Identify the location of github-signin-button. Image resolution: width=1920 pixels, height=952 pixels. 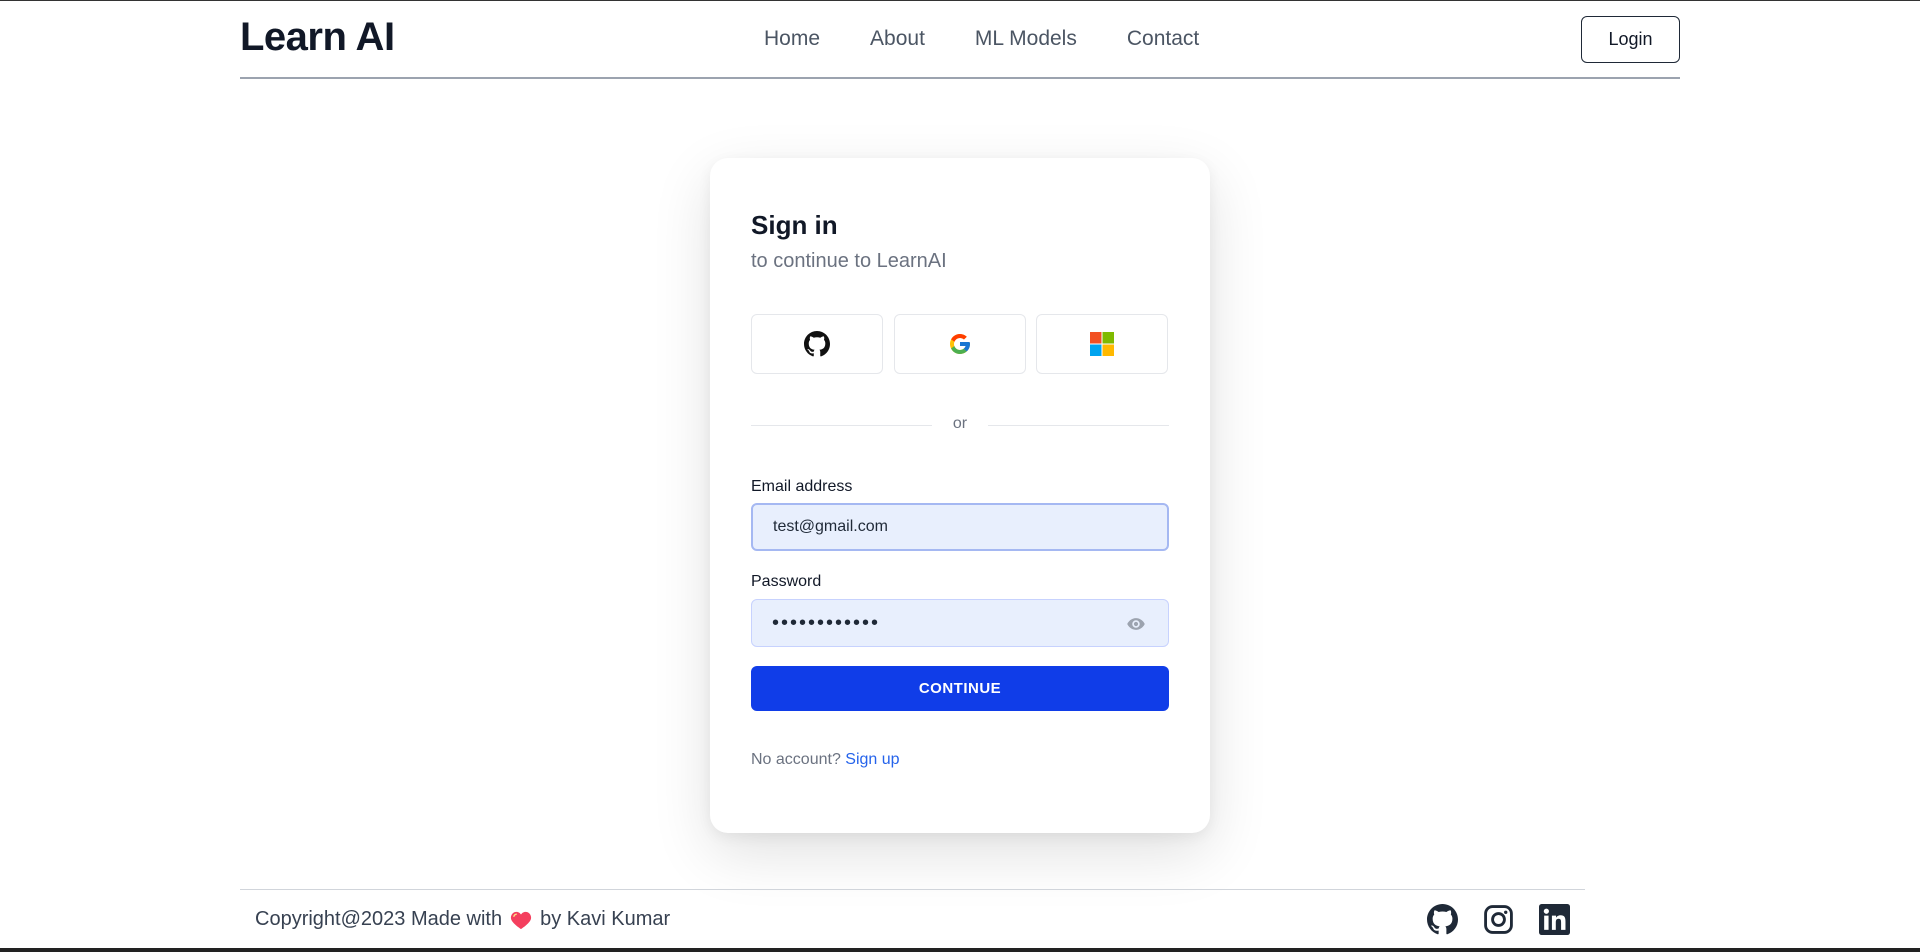
(817, 344).